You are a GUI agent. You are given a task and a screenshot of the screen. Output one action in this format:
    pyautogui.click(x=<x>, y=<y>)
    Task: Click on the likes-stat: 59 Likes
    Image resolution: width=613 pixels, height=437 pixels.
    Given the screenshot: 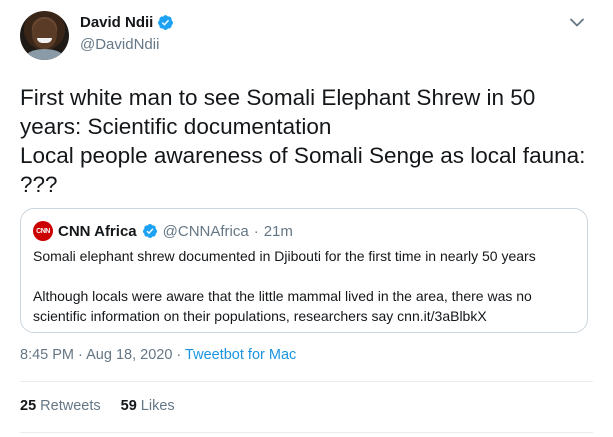 What is the action you would take?
    pyautogui.click(x=148, y=406)
    